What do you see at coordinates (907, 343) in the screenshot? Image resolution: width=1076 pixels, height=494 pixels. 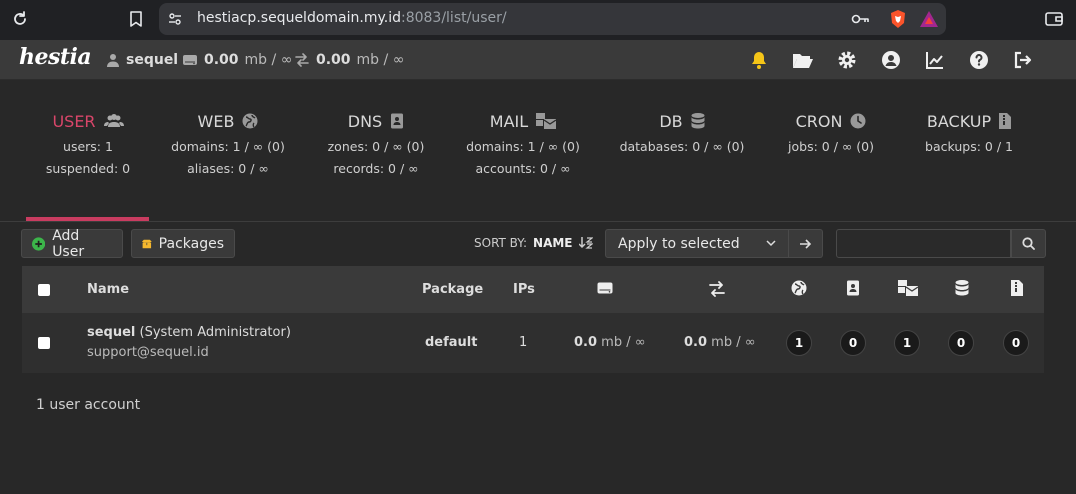 I see `row-mail-domains-count: 1` at bounding box center [907, 343].